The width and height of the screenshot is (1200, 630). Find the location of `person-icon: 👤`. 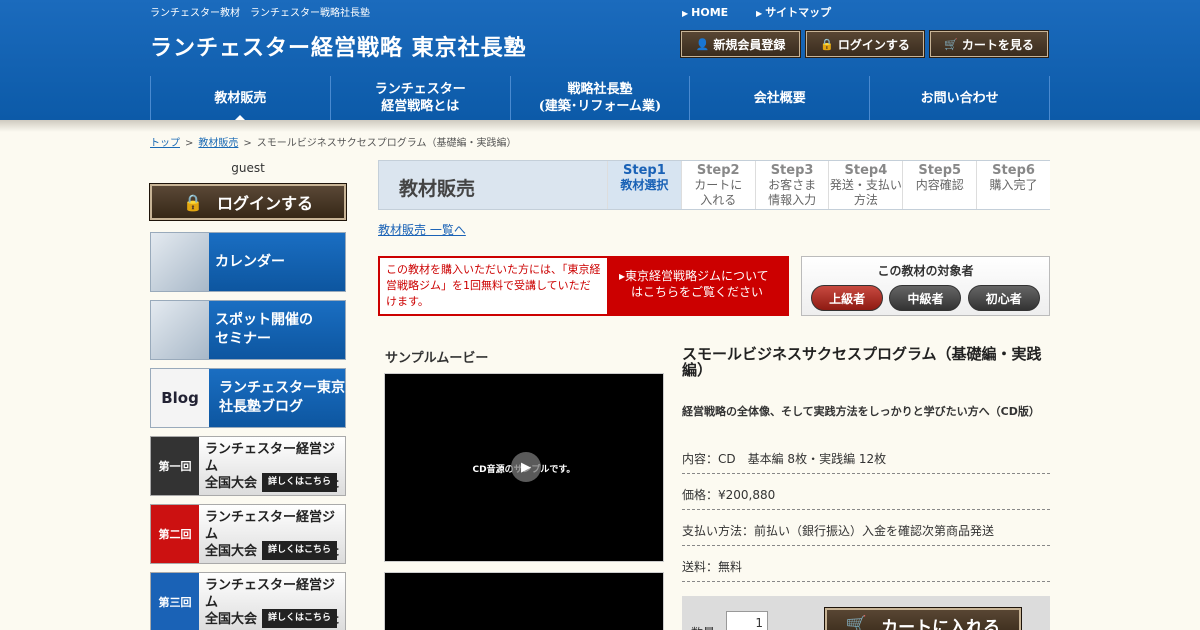

person-icon: 👤 is located at coordinates (702, 44).